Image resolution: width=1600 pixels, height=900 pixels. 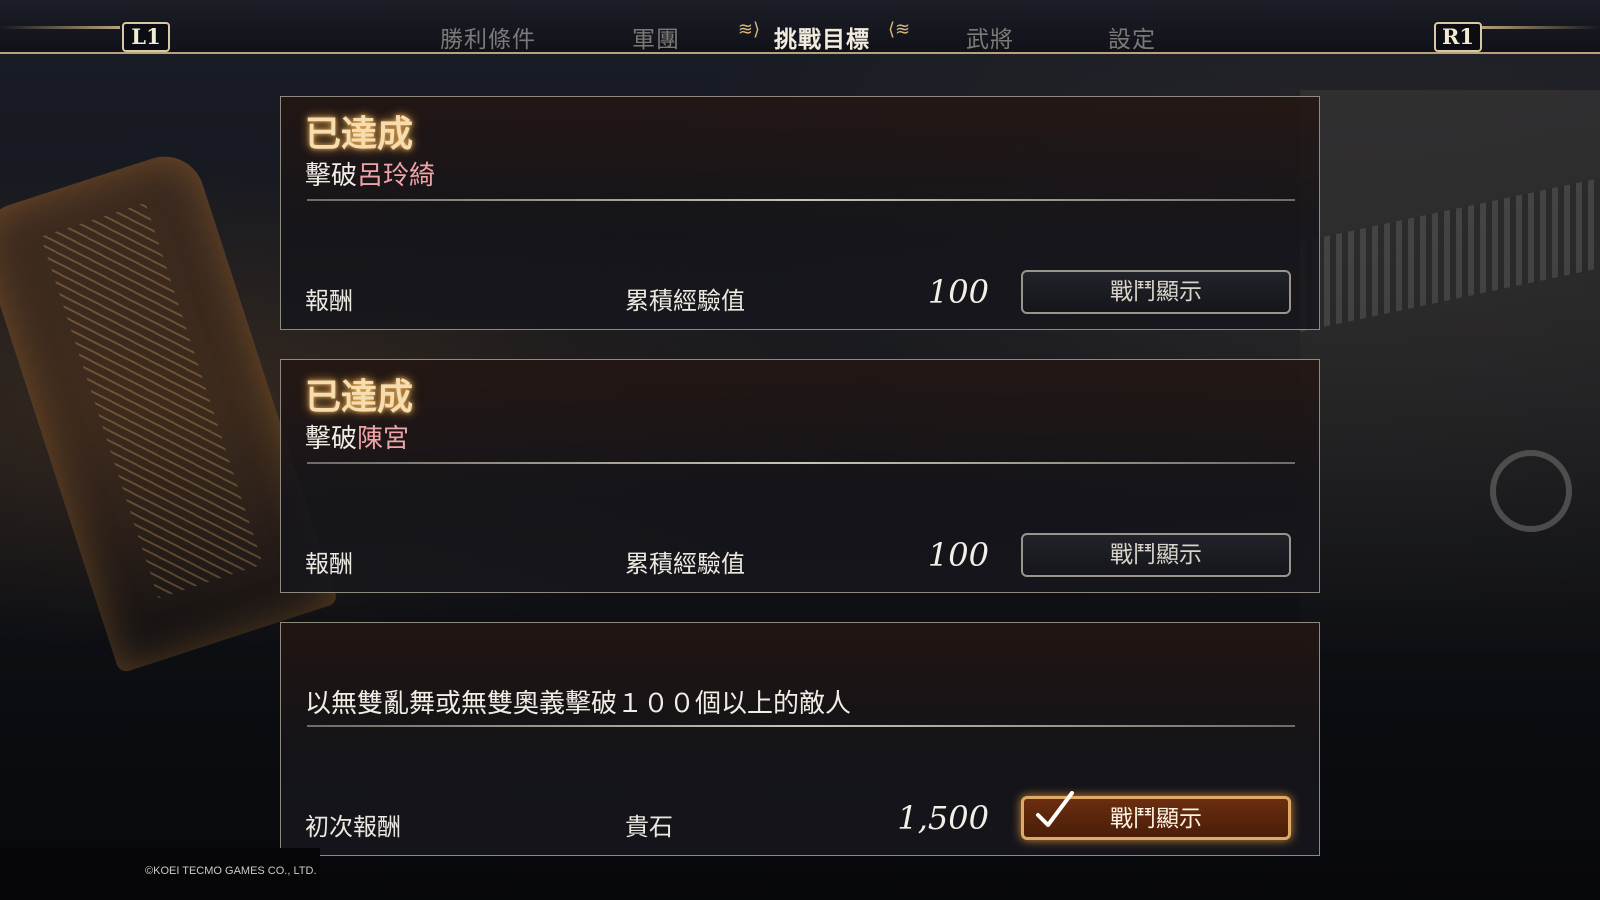 I want to click on left-wing-ornament, so click(x=60, y=27).